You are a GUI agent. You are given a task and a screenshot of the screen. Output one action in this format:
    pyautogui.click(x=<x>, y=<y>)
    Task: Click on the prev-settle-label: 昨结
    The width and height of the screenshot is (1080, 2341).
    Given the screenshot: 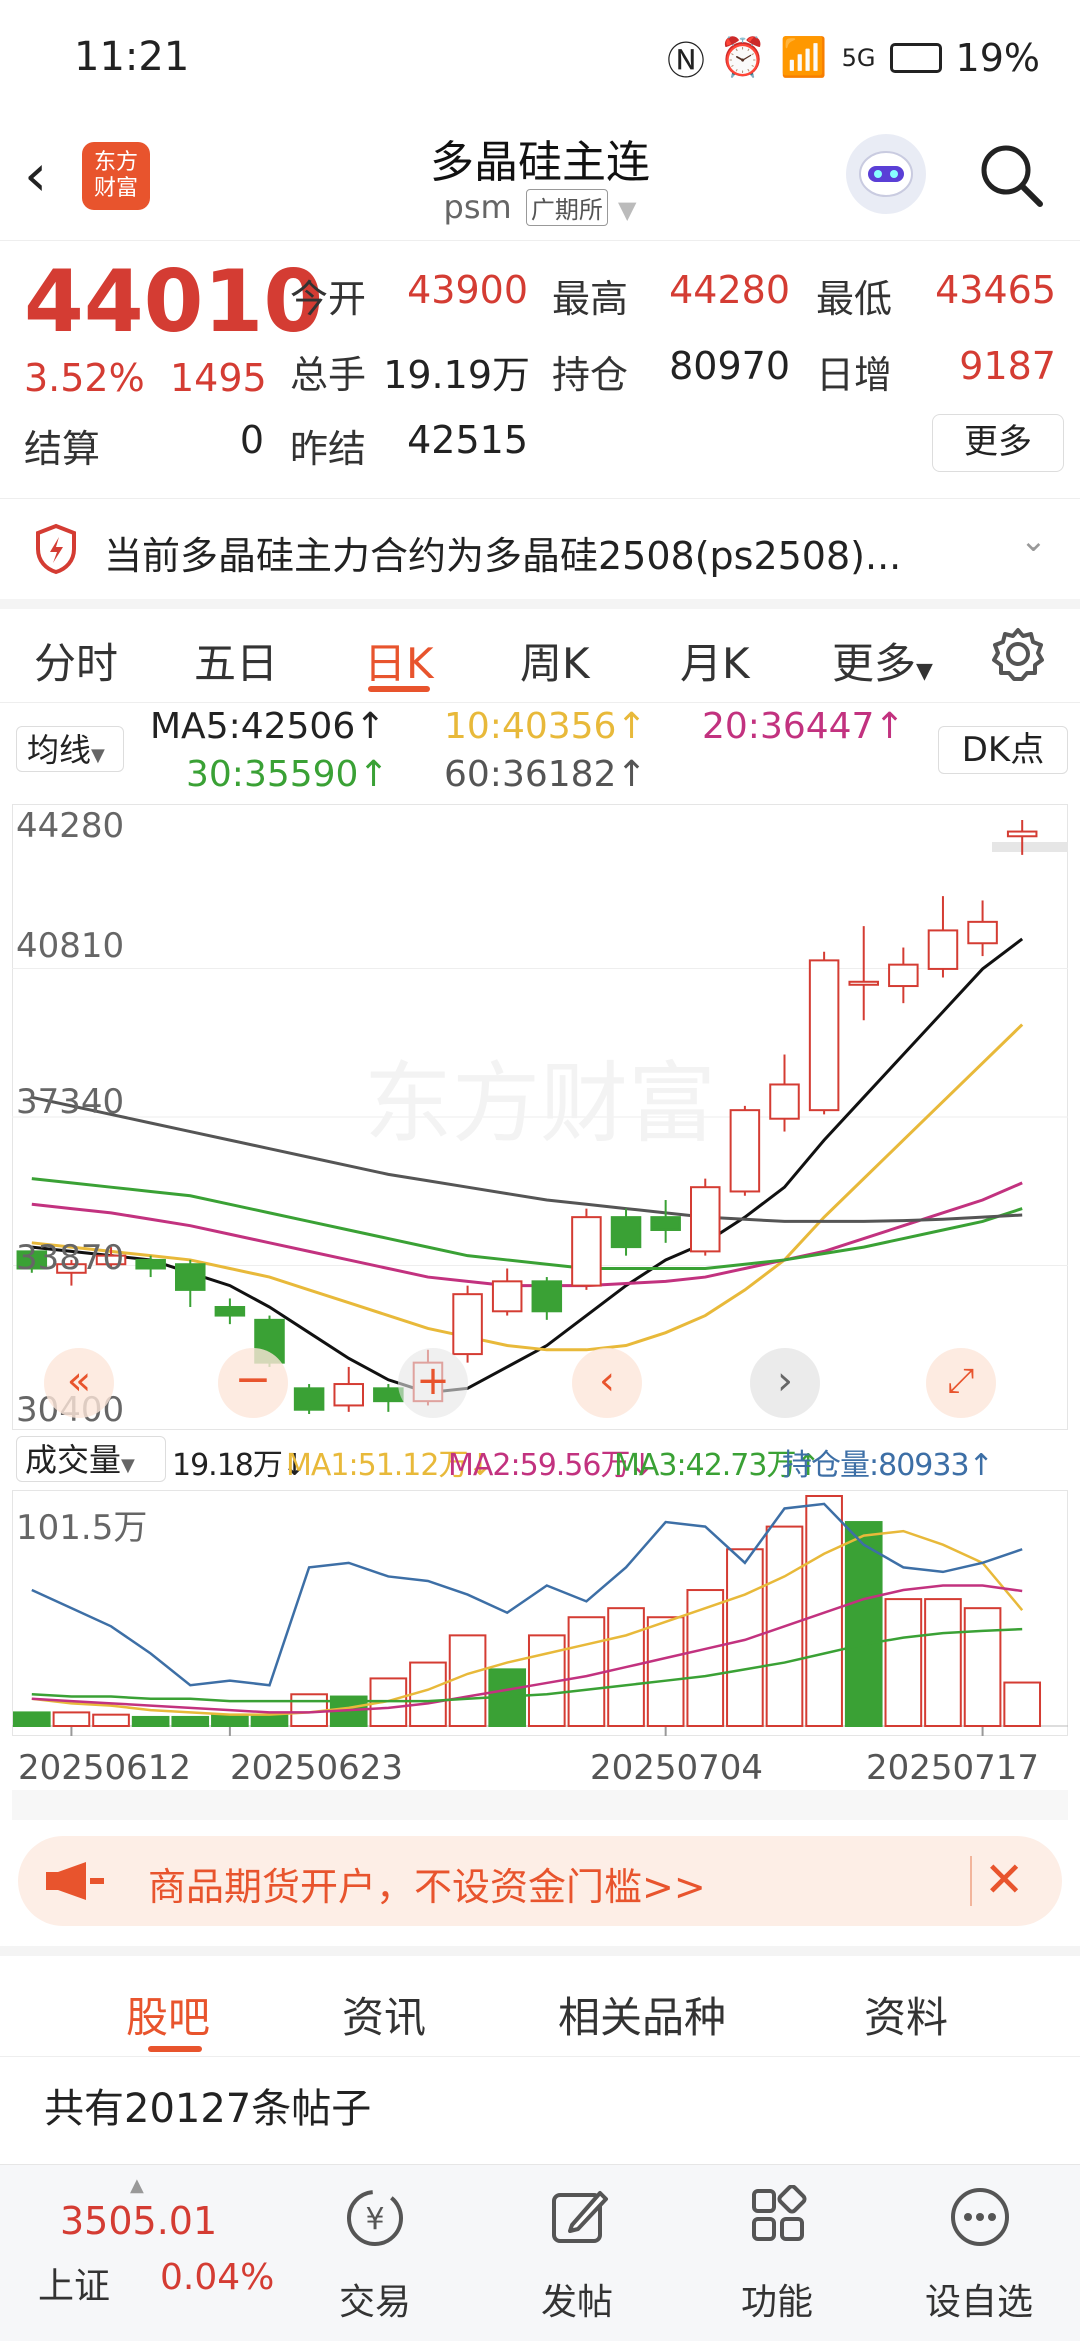 What is the action you would take?
    pyautogui.click(x=328, y=449)
    